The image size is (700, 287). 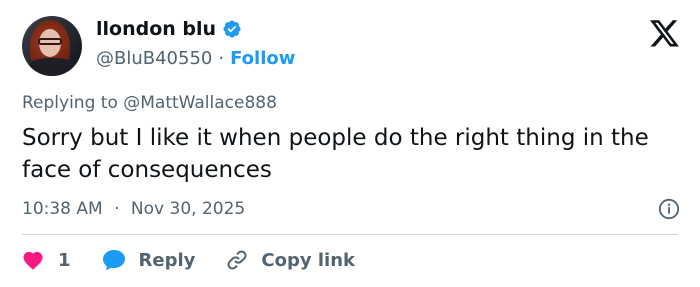 I want to click on link-icon, so click(x=237, y=260).